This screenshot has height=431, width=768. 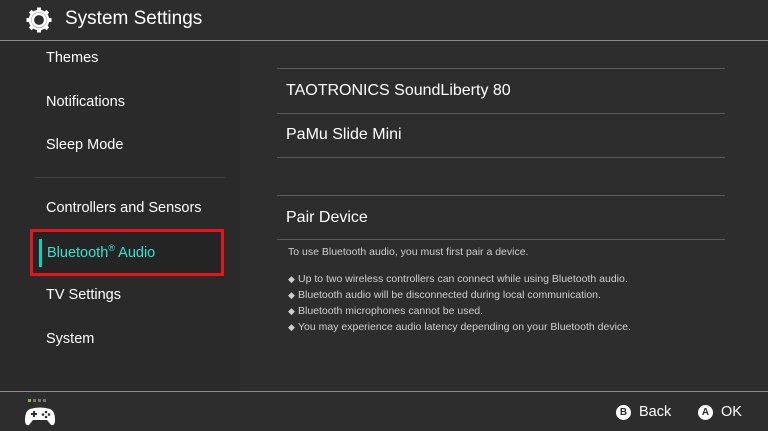 I want to click on ok-label: OK, so click(x=731, y=412).